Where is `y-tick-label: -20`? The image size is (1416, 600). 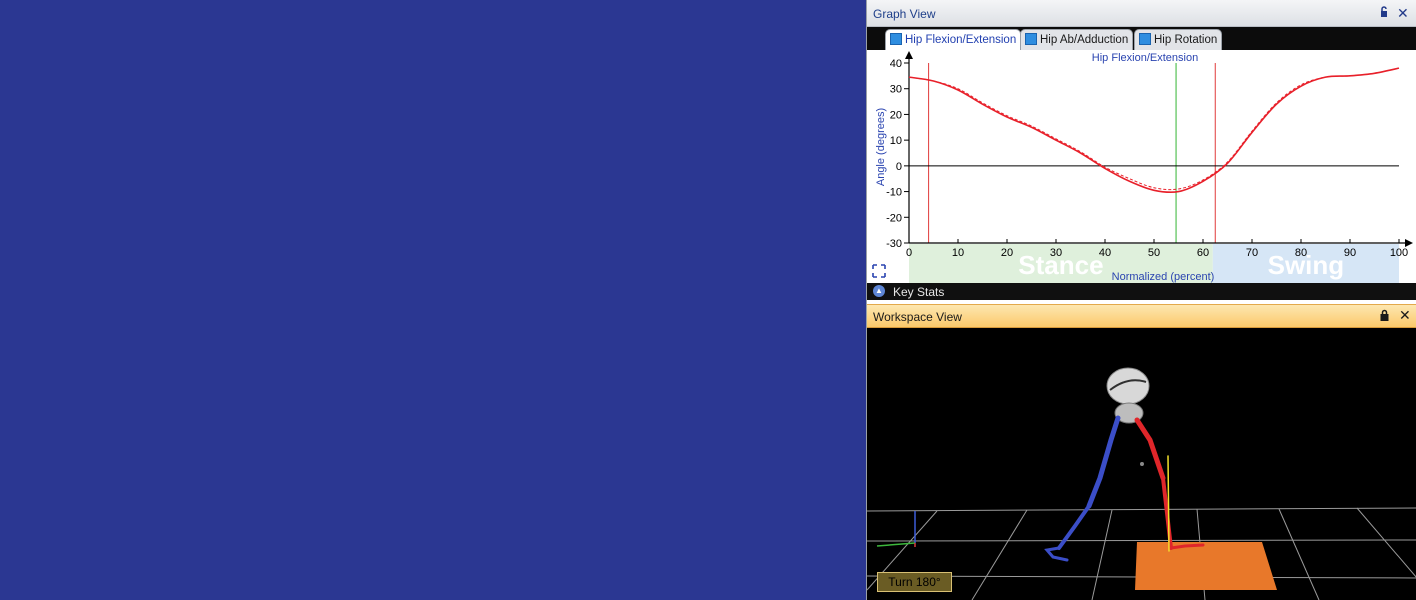
y-tick-label: -20 is located at coordinates (894, 218).